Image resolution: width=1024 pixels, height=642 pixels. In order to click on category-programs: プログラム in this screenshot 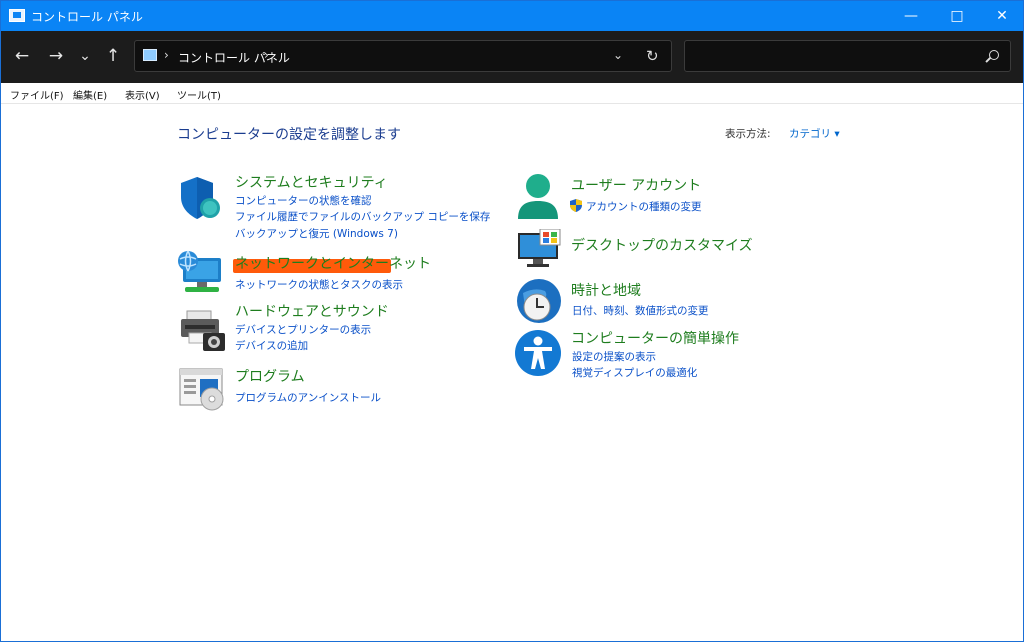, I will do `click(270, 376)`.